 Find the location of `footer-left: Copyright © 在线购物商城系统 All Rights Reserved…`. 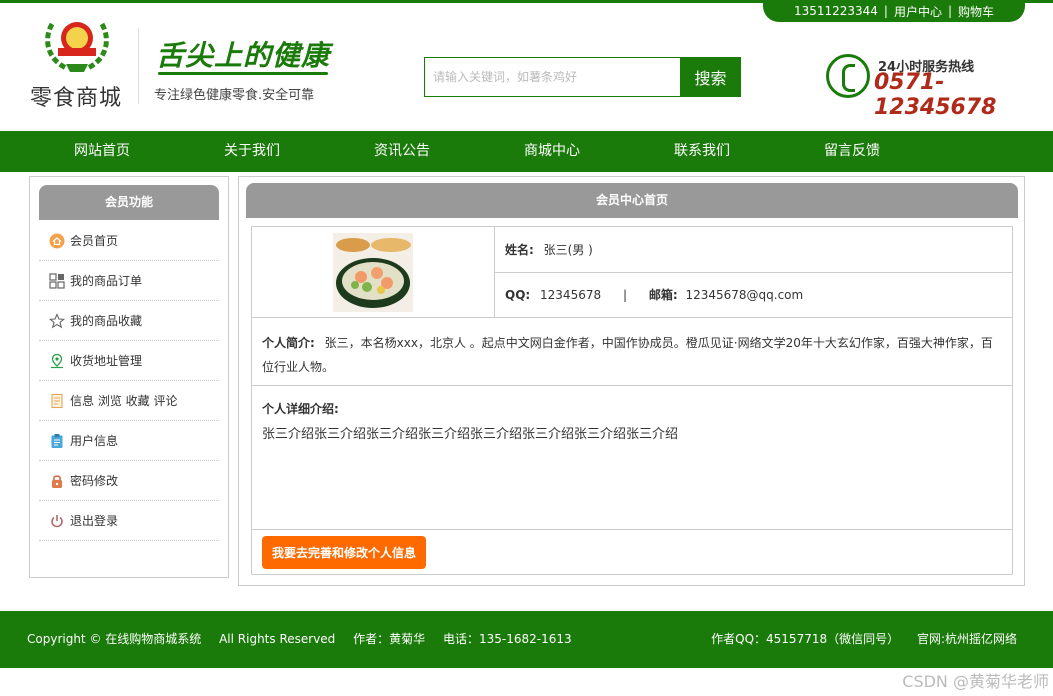

footer-left: Copyright © 在线购物商城系统 All Rights Reserved… is located at coordinates (299, 639).